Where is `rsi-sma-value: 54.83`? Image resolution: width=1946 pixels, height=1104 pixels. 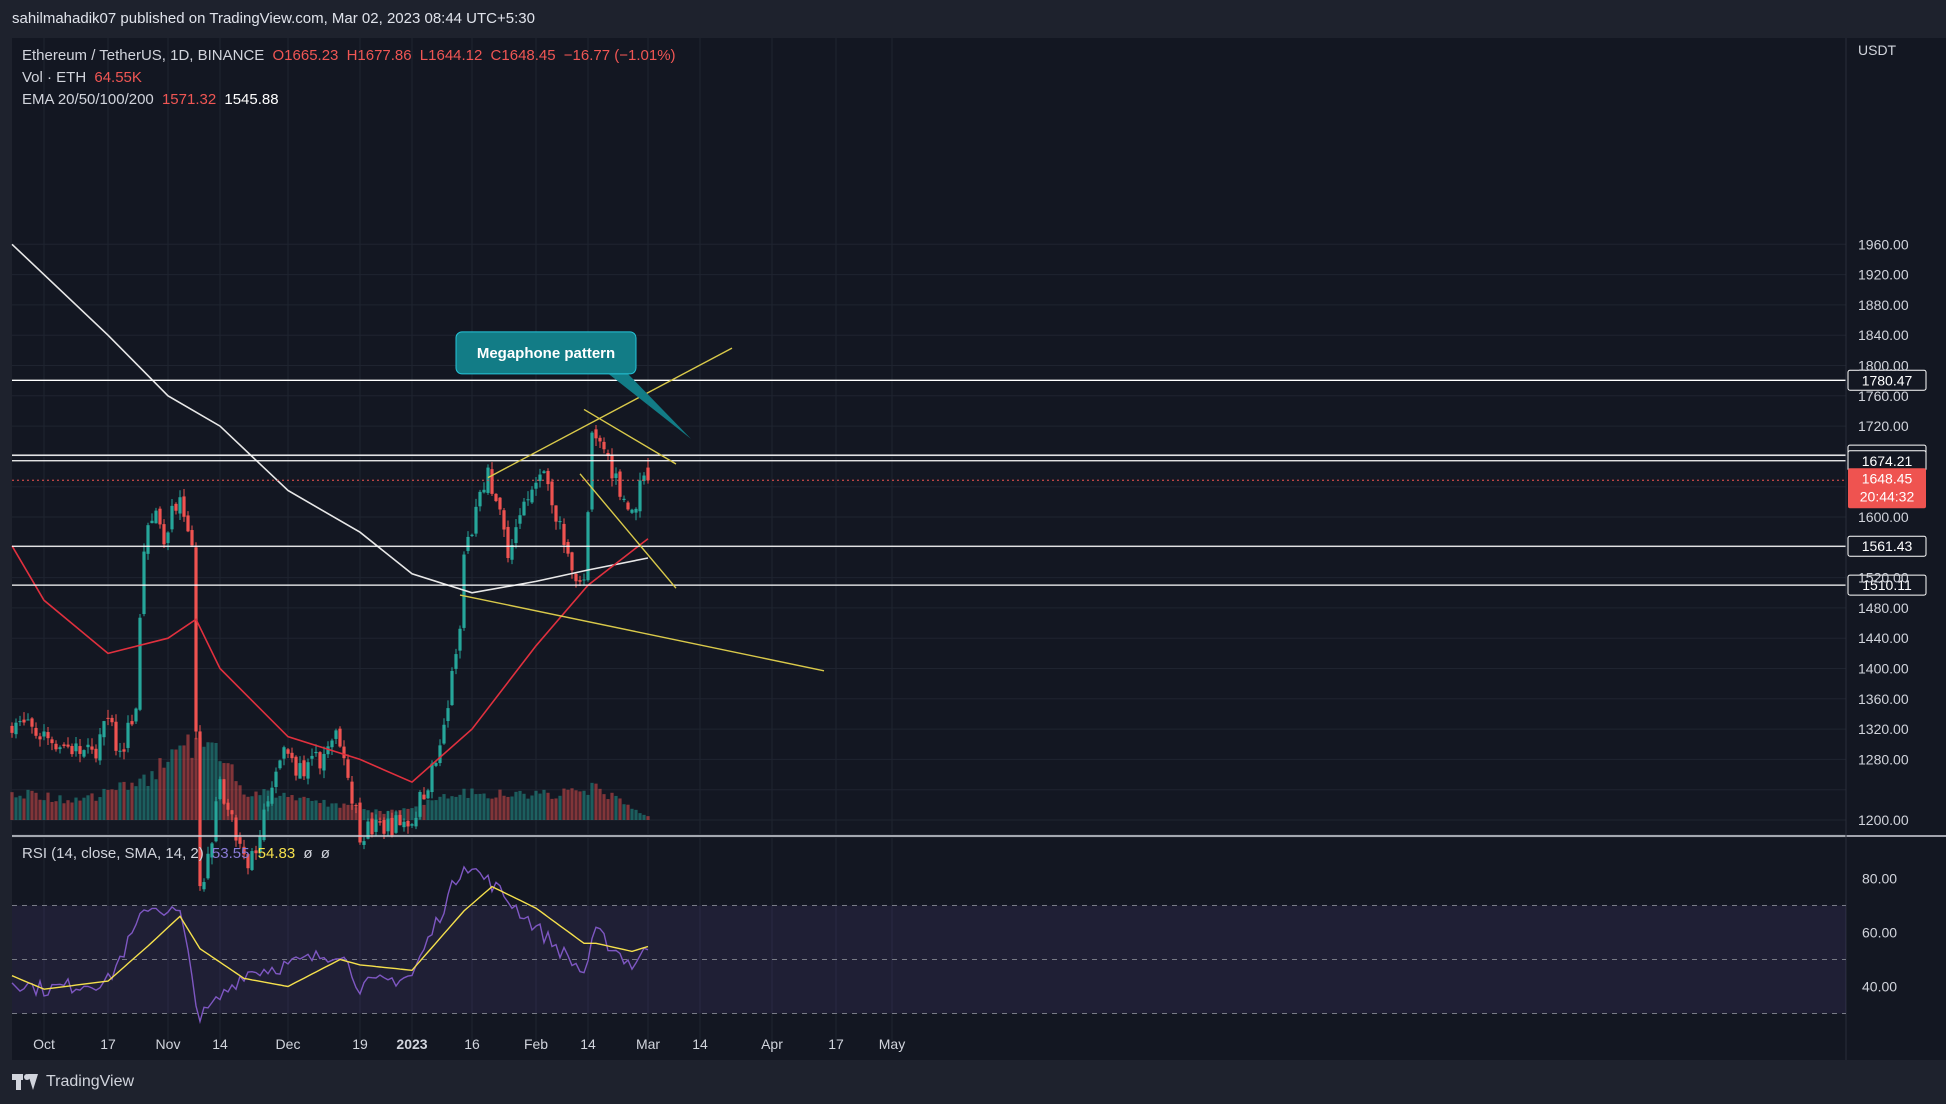
rsi-sma-value: 54.83 is located at coordinates (276, 853).